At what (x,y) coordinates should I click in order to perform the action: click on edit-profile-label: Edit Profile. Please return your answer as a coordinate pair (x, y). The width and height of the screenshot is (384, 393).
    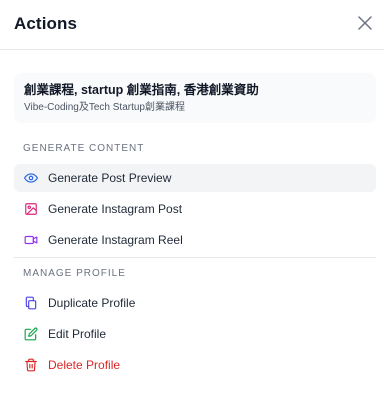
    Looking at the image, I should click on (77, 334).